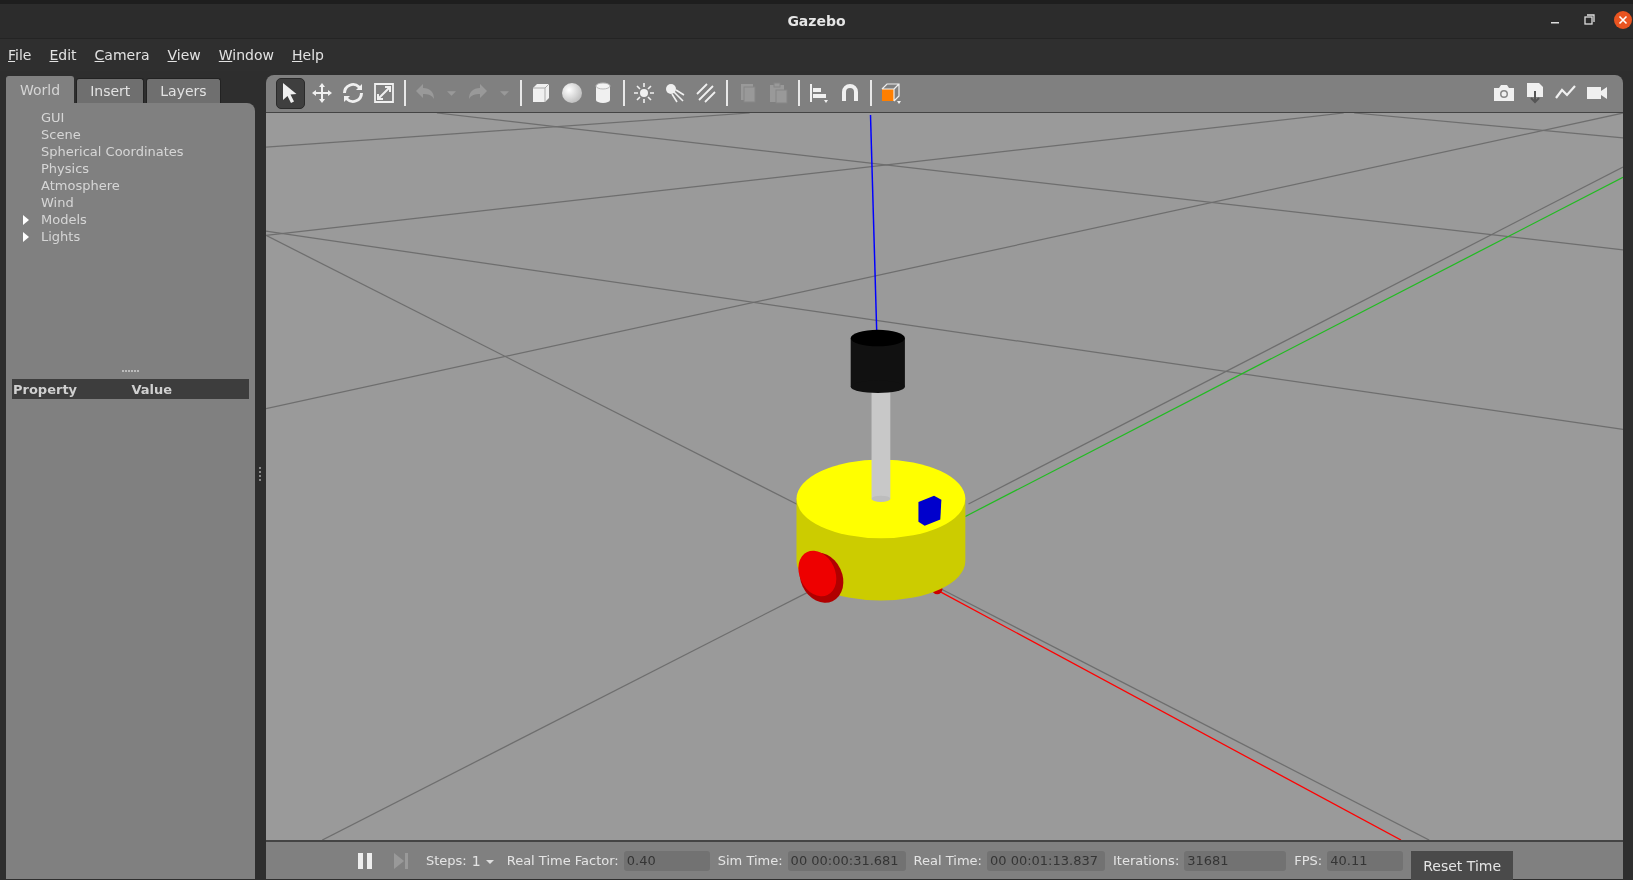 This screenshot has height=880, width=1633. What do you see at coordinates (947, 860) in the screenshot?
I see `field-label: Real Time:` at bounding box center [947, 860].